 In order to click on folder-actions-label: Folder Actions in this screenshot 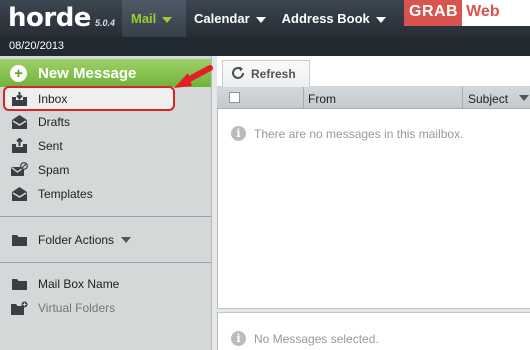, I will do `click(76, 240)`.